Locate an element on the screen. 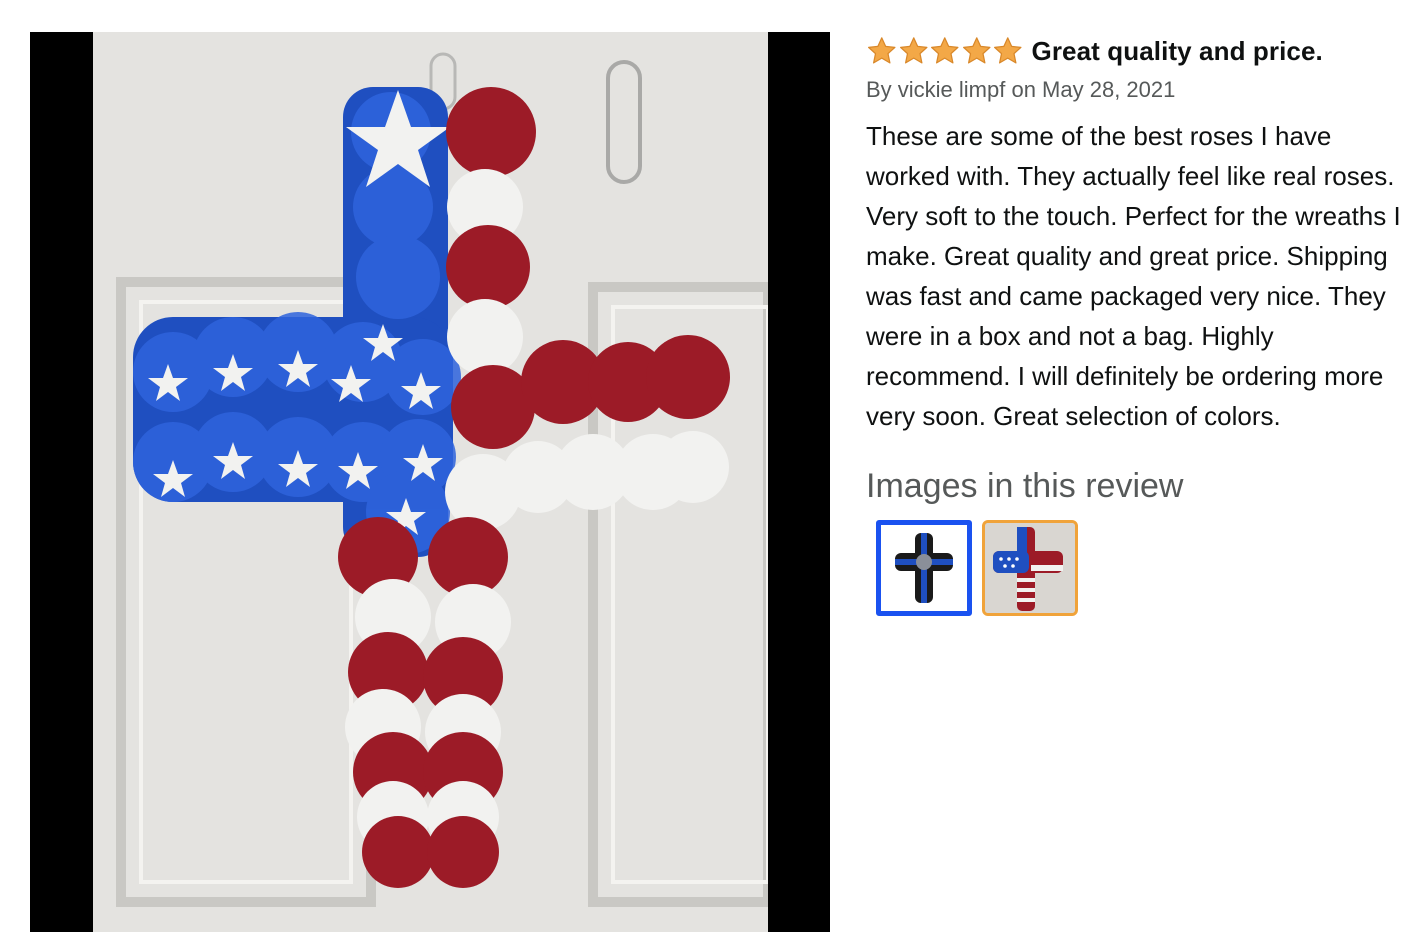 The width and height of the screenshot is (1422, 946). star-rating is located at coordinates (945, 51).